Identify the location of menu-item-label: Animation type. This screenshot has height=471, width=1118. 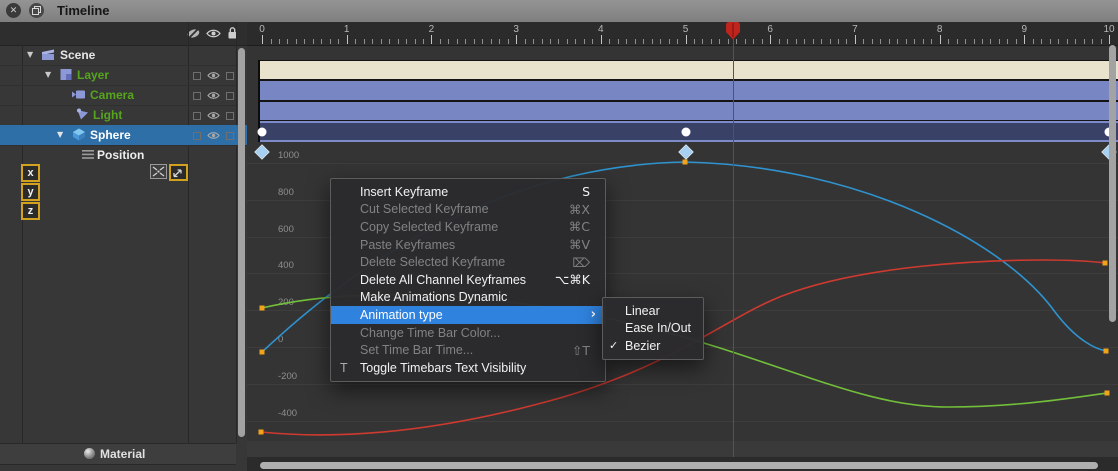
(401, 314).